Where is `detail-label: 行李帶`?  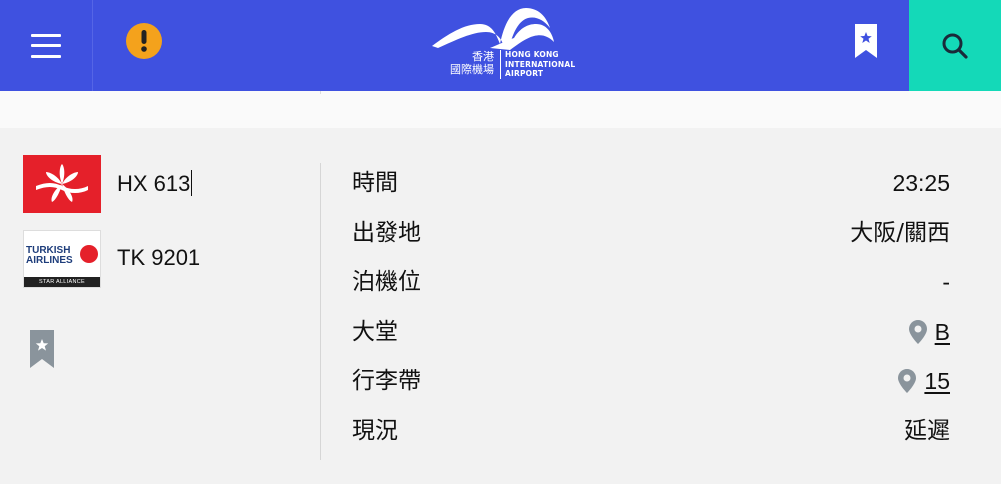 detail-label: 行李帶 is located at coordinates (386, 381).